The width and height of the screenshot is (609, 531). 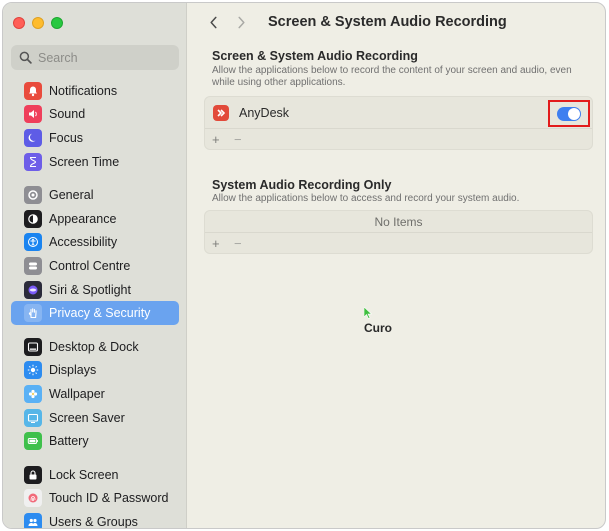 I want to click on accessibility-icon, so click(x=33, y=242).